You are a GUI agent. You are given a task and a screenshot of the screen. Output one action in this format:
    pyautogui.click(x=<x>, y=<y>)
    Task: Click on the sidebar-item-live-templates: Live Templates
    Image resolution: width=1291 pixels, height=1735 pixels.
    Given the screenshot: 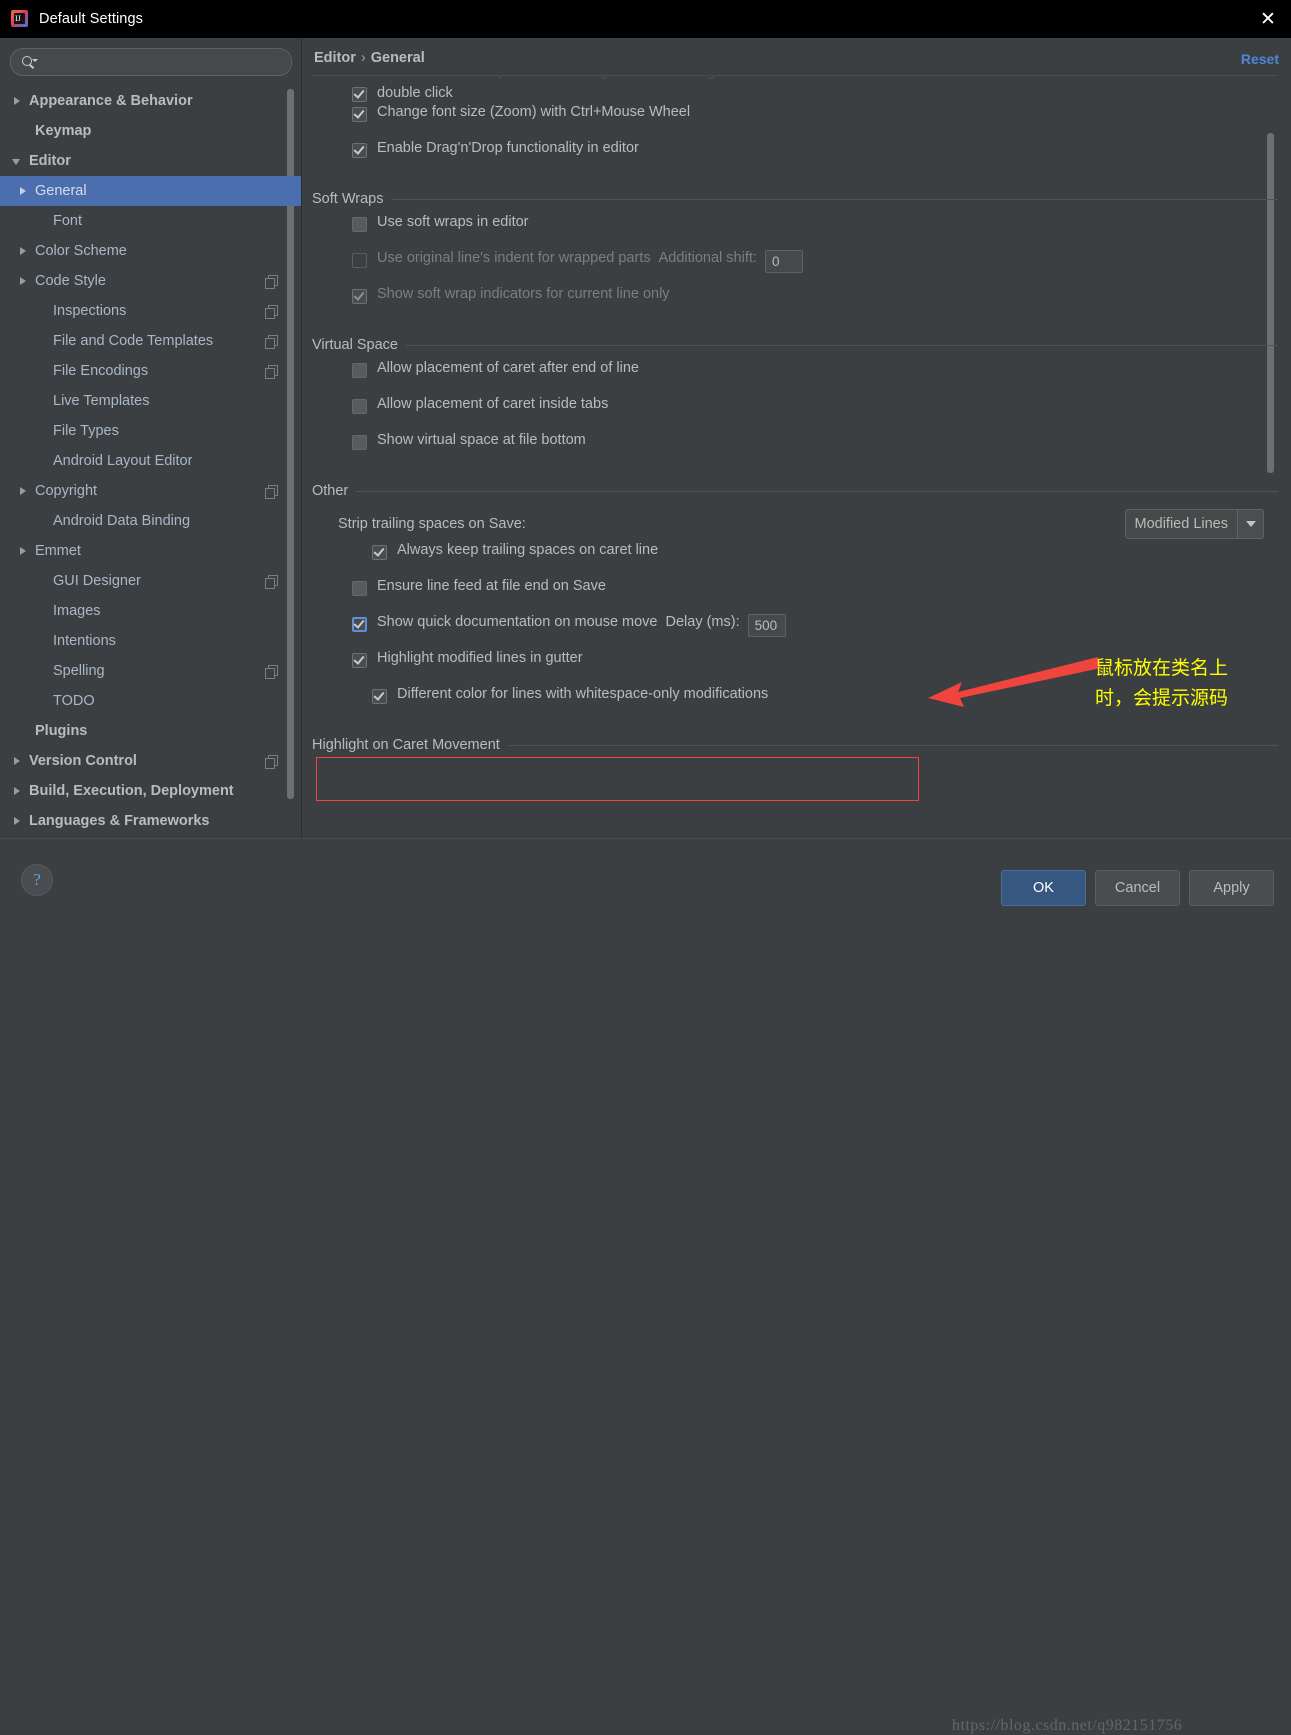 What is the action you would take?
    pyautogui.click(x=151, y=401)
    